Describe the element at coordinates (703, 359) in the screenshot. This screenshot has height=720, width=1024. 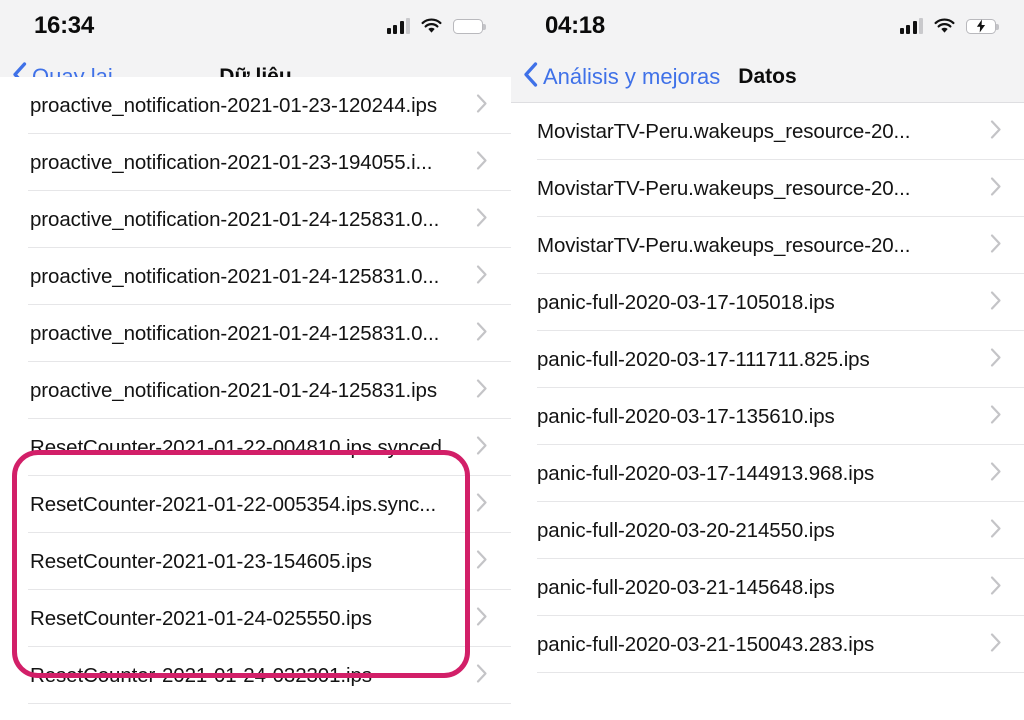
I see `list-item-label: panic-full-2020-03-17-111711.825.ips` at that location.